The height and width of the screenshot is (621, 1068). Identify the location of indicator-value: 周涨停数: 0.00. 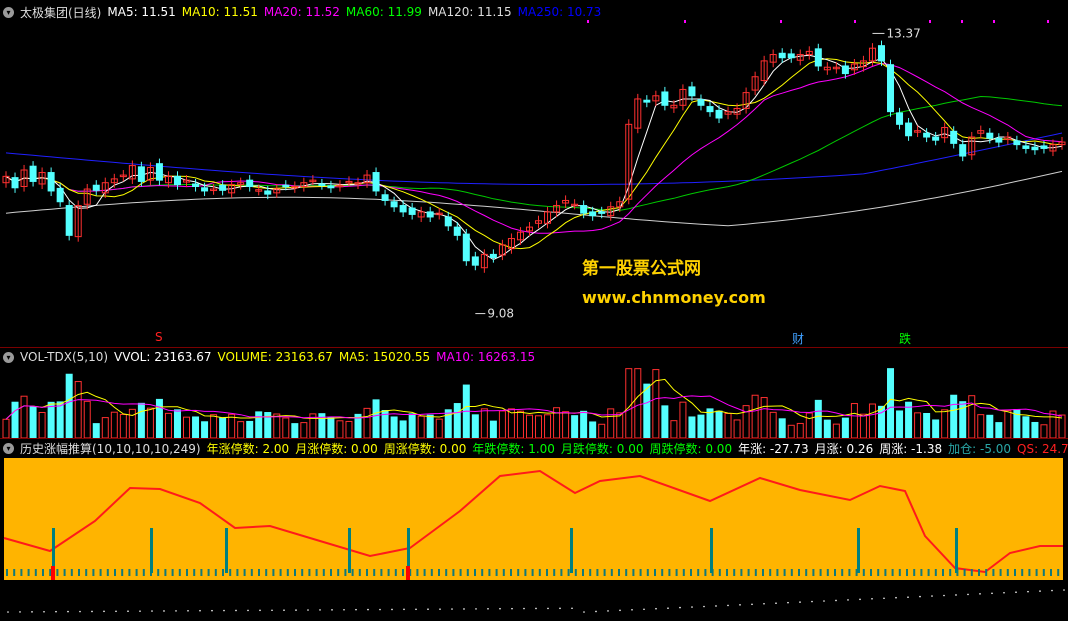
(425, 448).